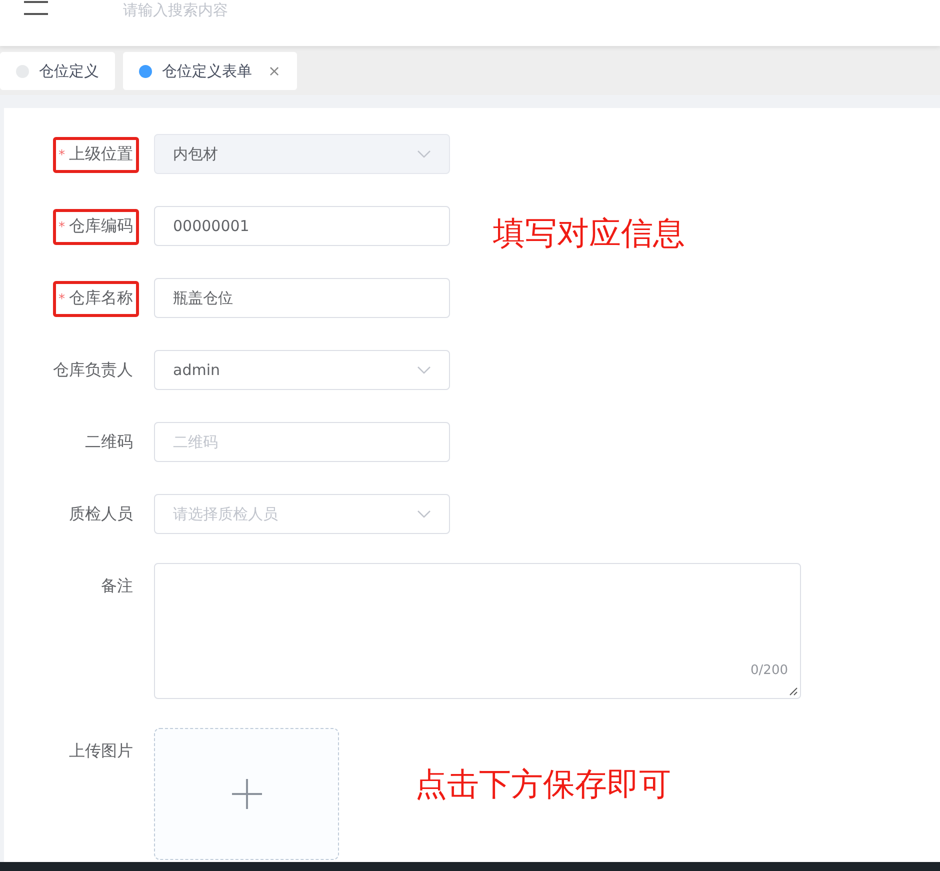 The width and height of the screenshot is (940, 871). I want to click on character-counter: 0/200, so click(769, 671).